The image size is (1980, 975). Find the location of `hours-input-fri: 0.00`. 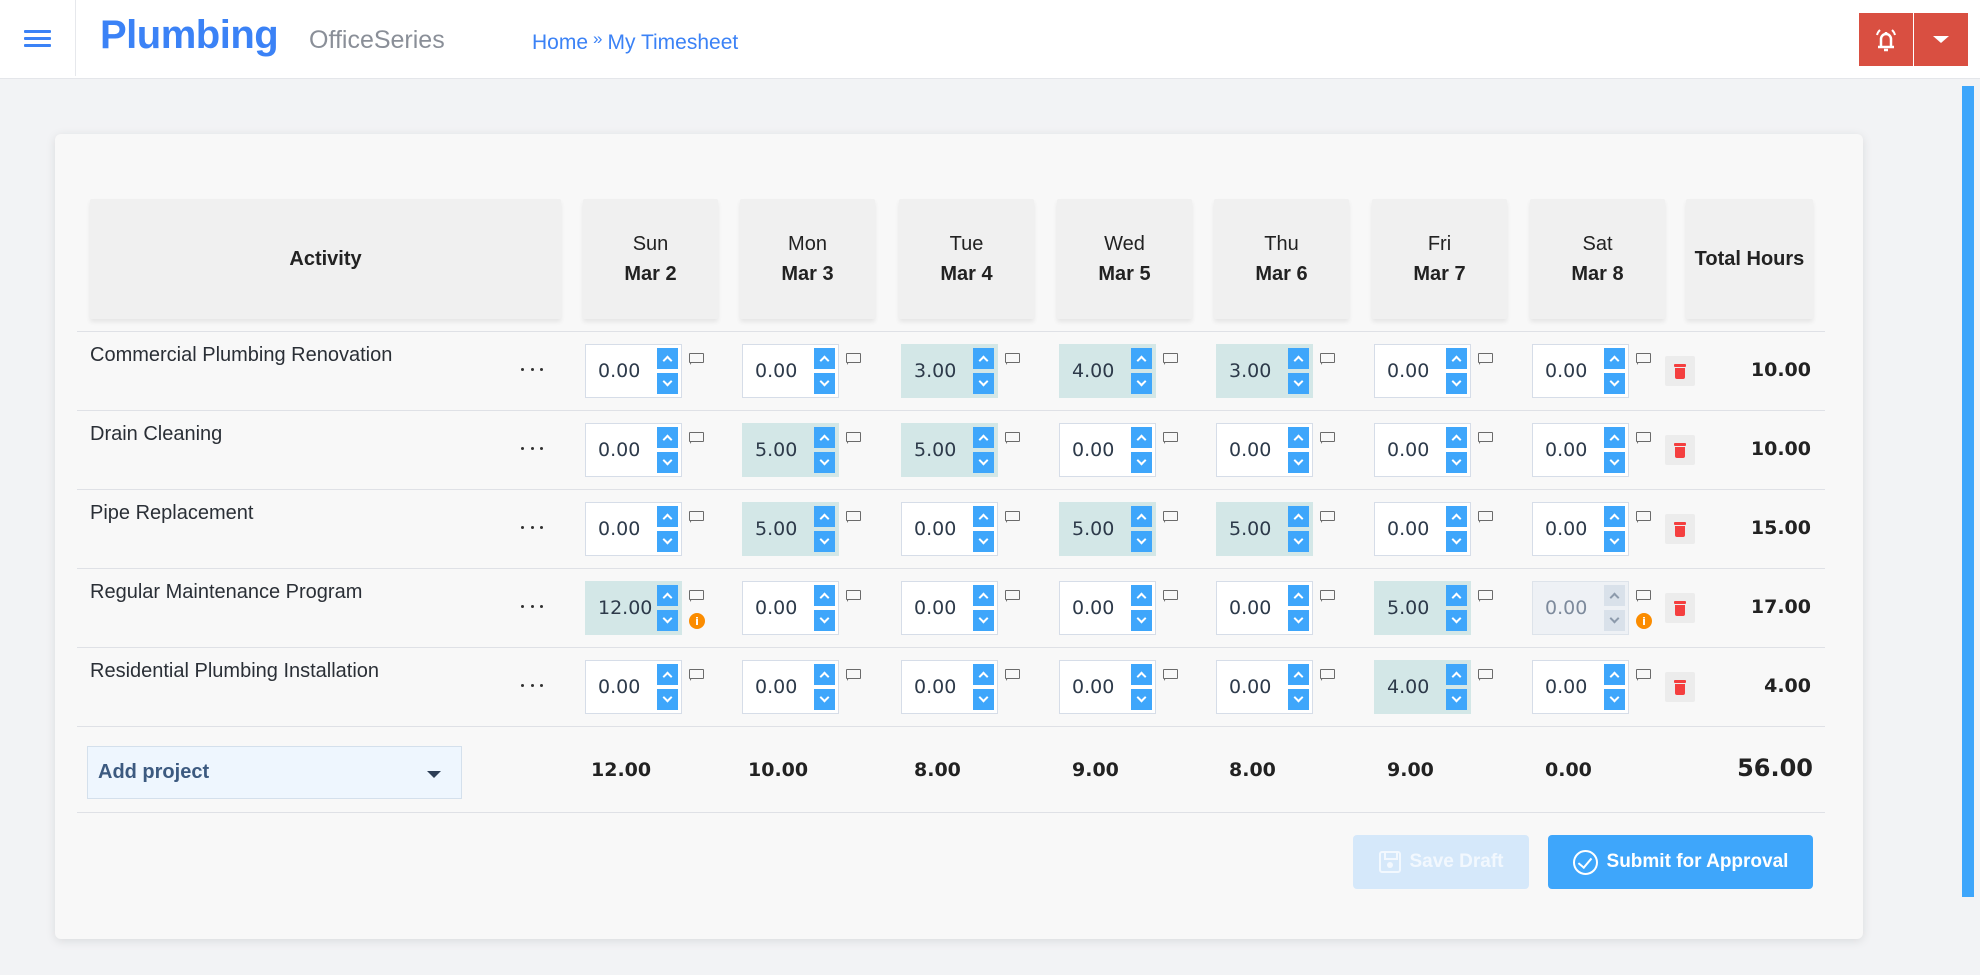

hours-input-fri: 0.00 is located at coordinates (1422, 371).